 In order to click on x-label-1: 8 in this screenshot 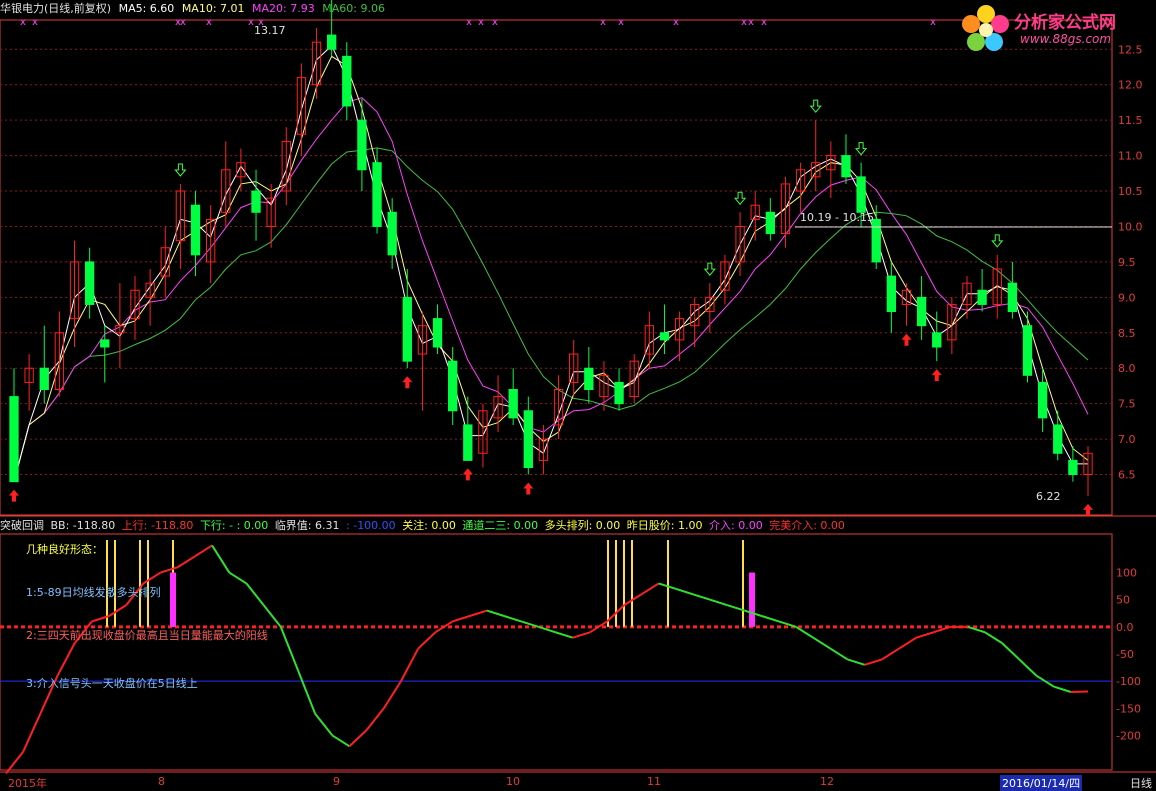, I will do `click(161, 781)`.